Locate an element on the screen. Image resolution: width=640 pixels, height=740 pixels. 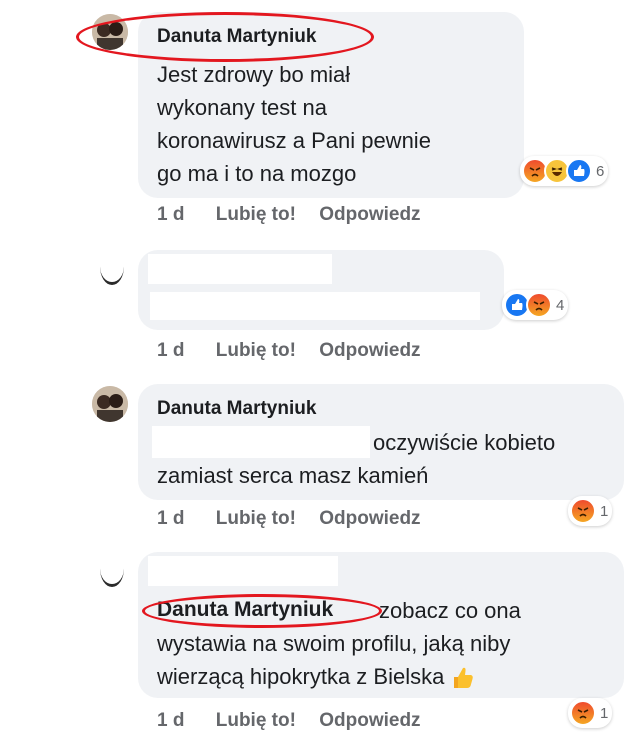
comment-line: koronawirusz a Pani pewnie is located at coordinates (294, 140).